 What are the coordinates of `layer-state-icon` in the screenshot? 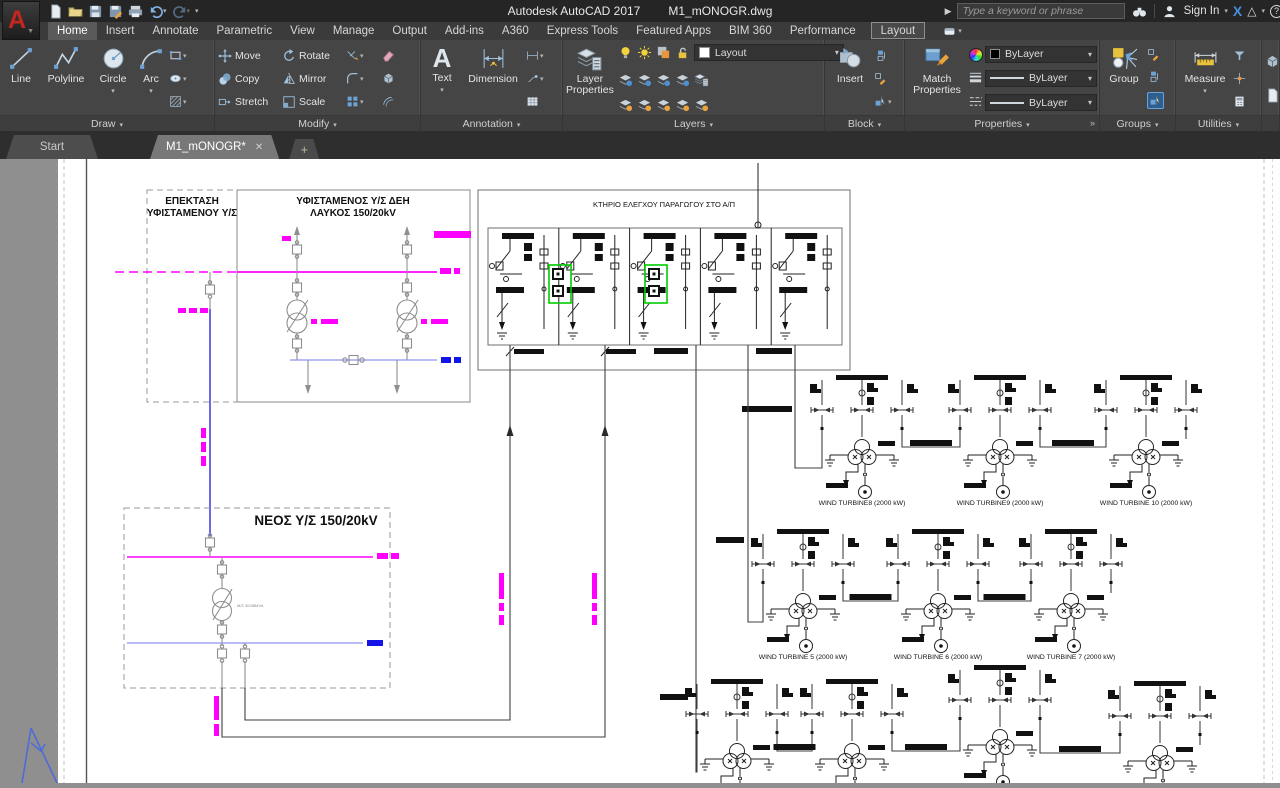 It's located at (701, 79).